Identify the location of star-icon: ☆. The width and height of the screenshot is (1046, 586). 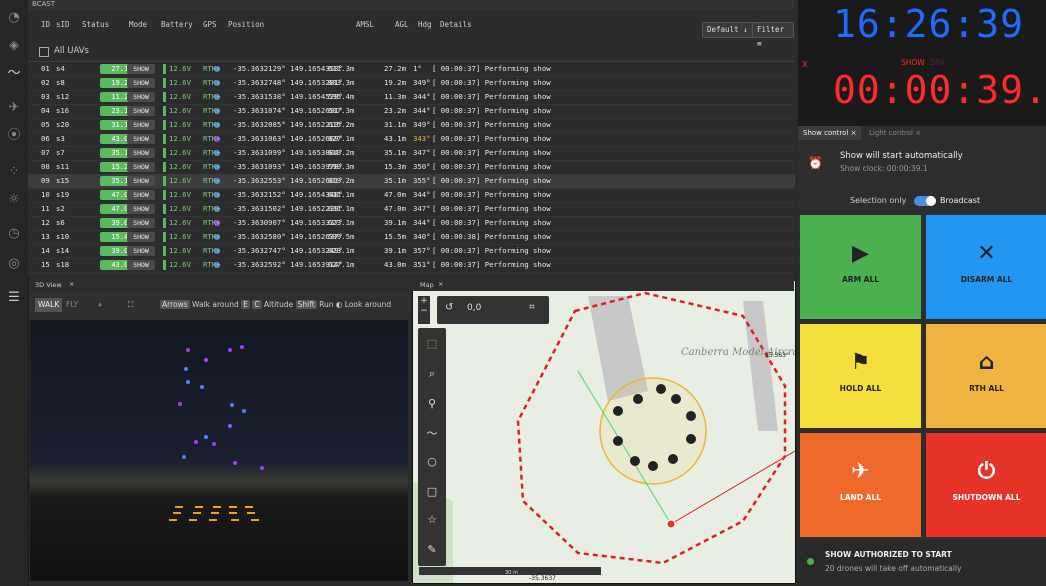
(432, 520).